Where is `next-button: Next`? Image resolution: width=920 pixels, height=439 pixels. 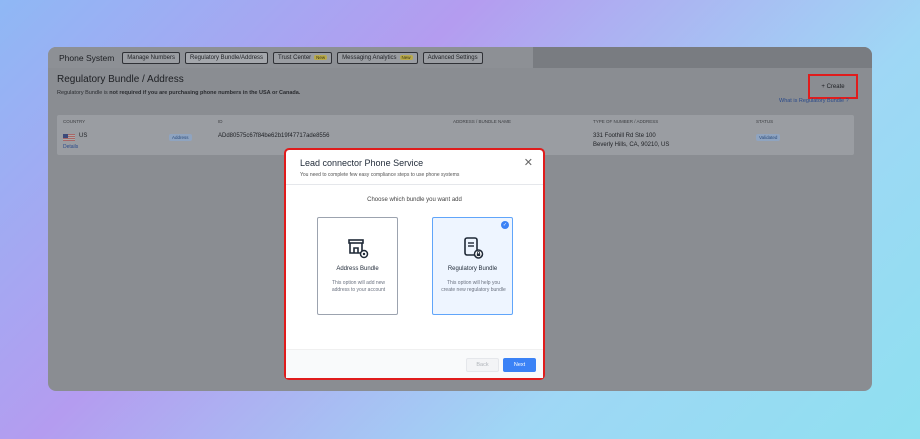 next-button: Next is located at coordinates (519, 365).